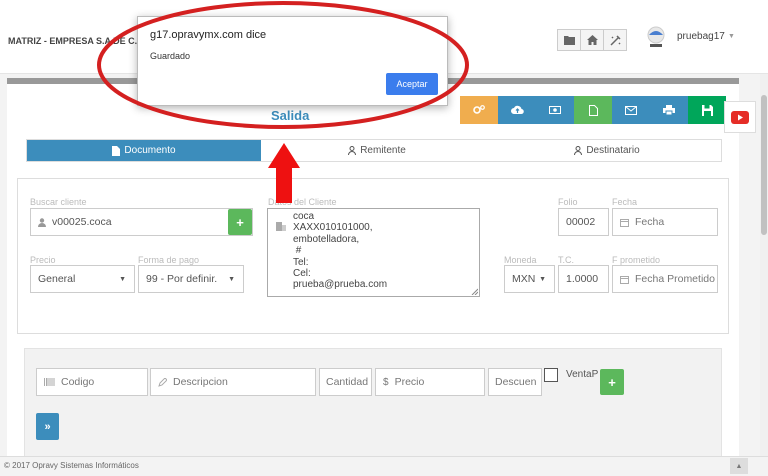 The width and height of the screenshot is (768, 476). Describe the element at coordinates (656, 37) in the screenshot. I see `avatar` at that location.